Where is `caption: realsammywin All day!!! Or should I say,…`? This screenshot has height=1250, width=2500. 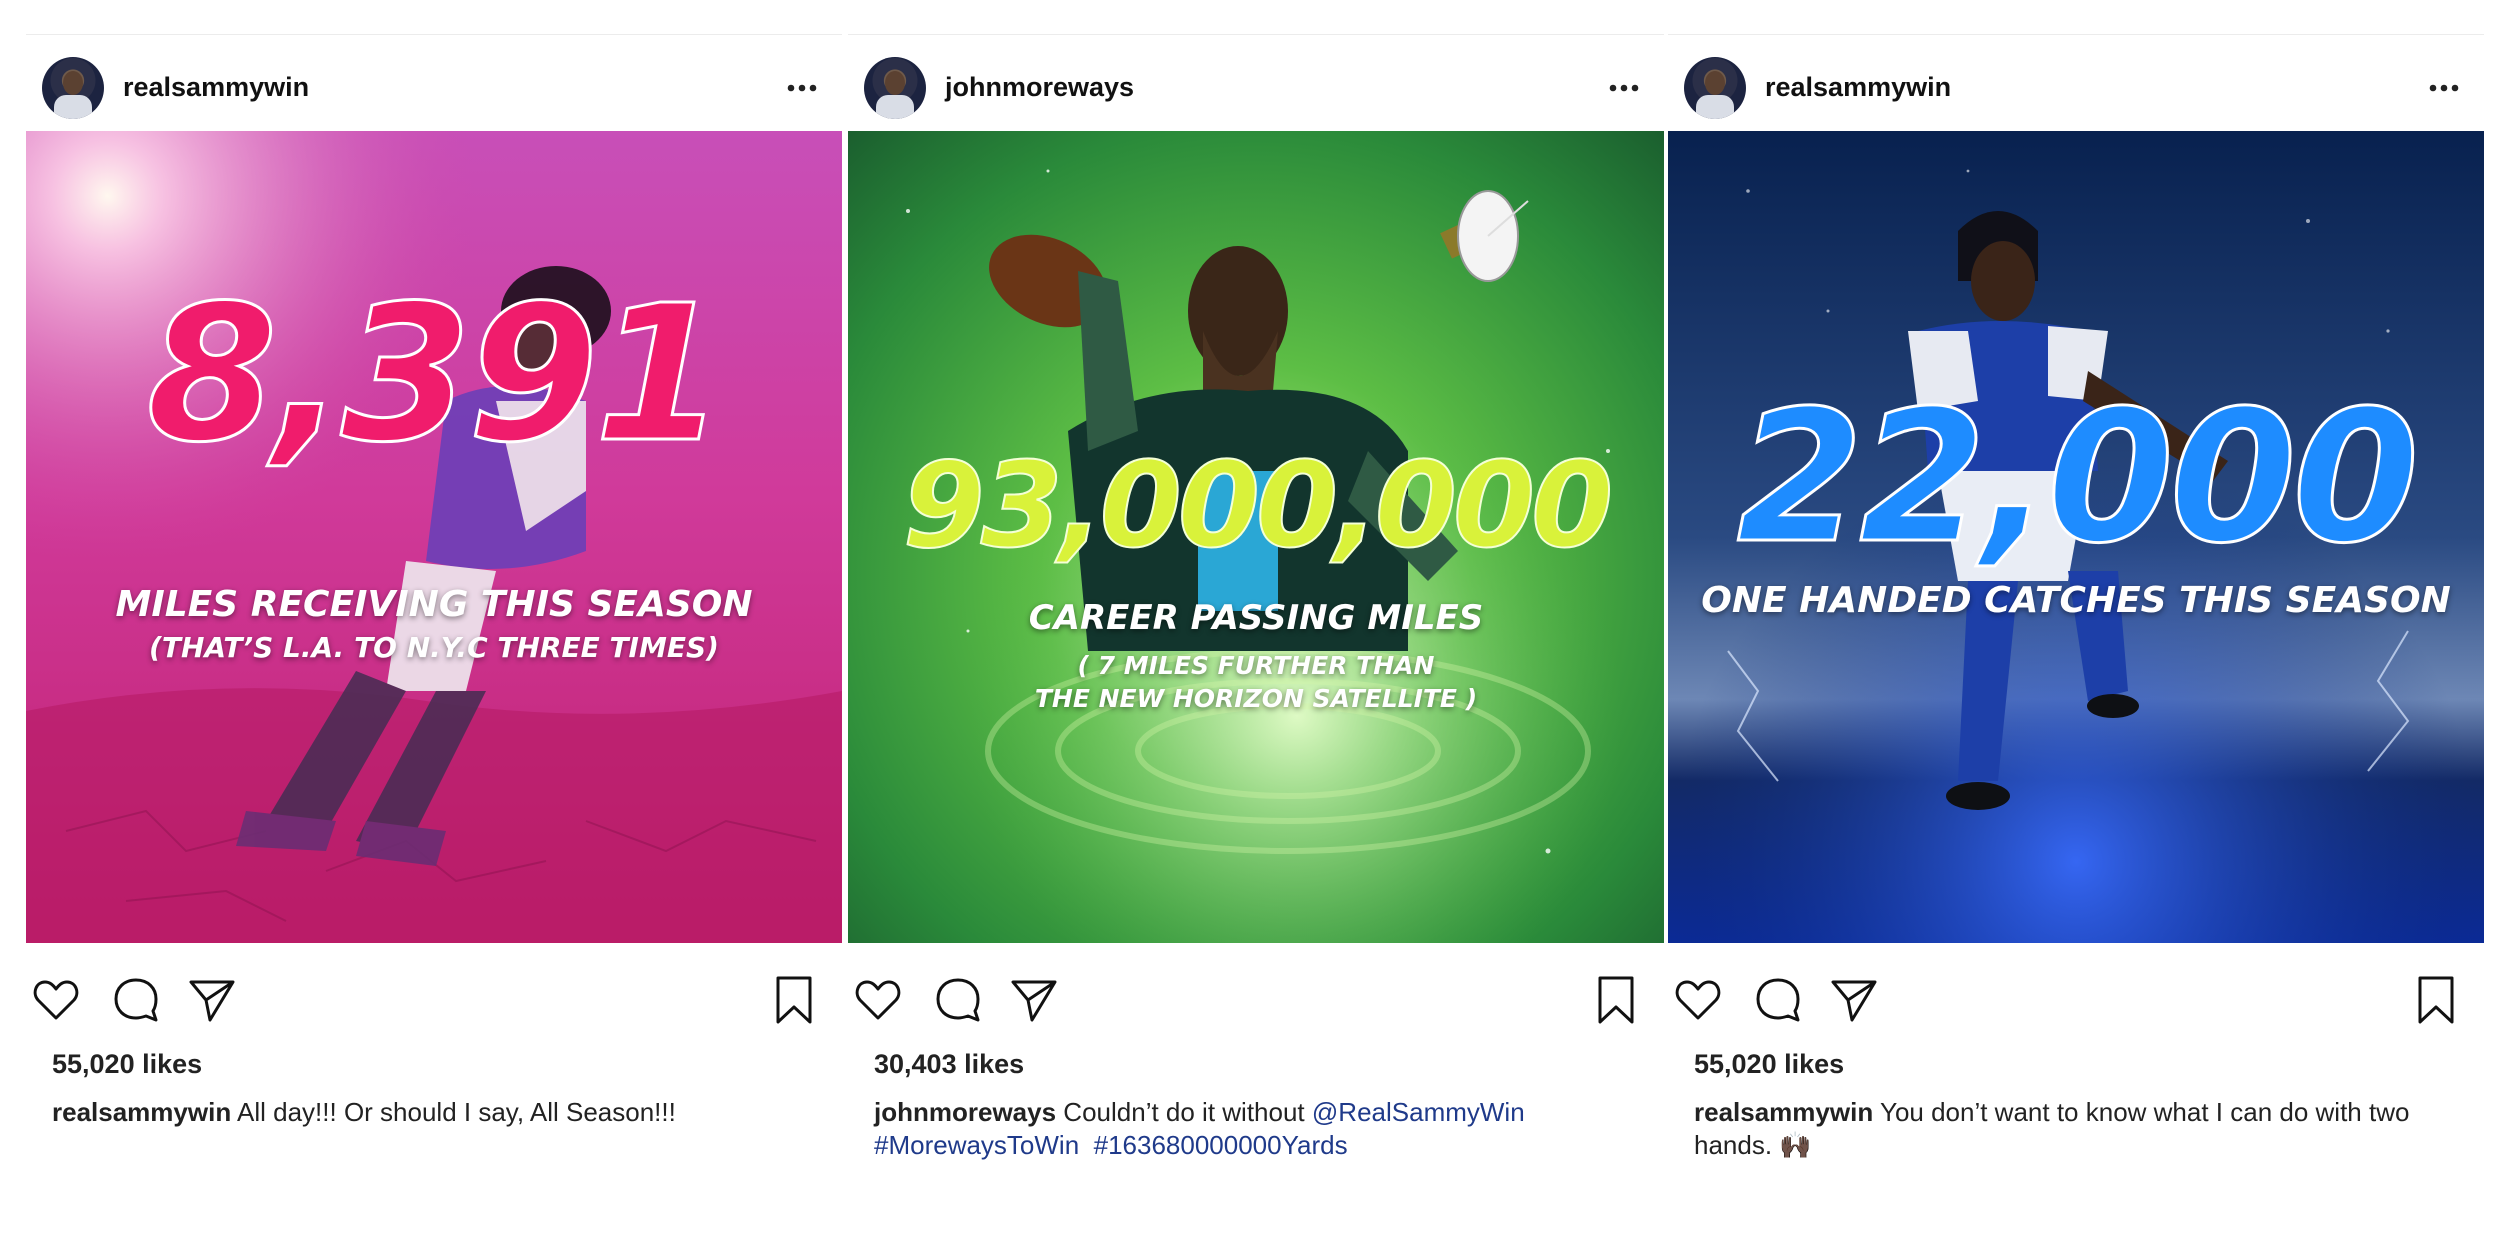
caption: realsammywin All day!!! Or should I say,… is located at coordinates (432, 1112).